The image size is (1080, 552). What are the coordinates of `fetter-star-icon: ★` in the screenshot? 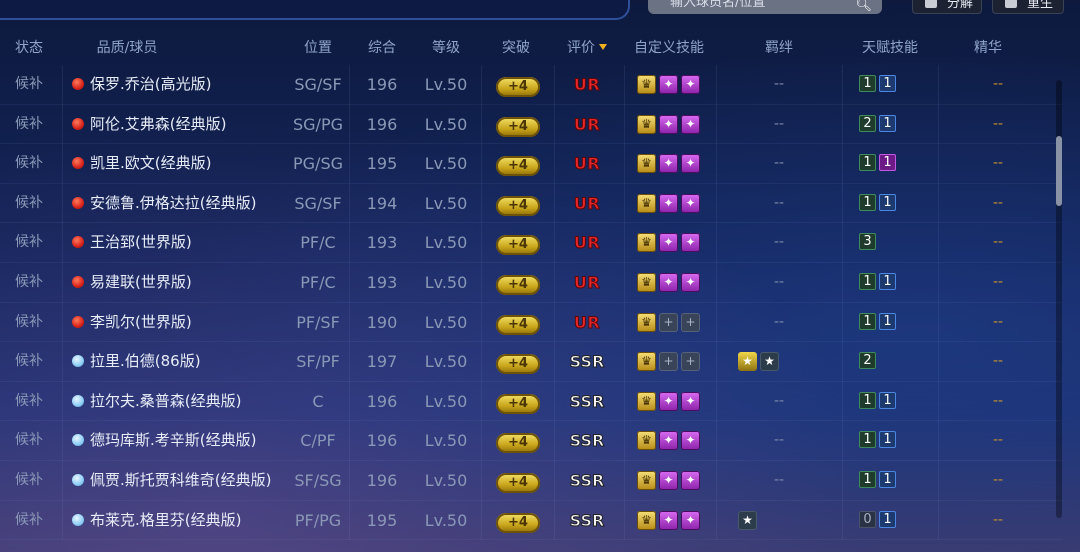 It's located at (747, 362).